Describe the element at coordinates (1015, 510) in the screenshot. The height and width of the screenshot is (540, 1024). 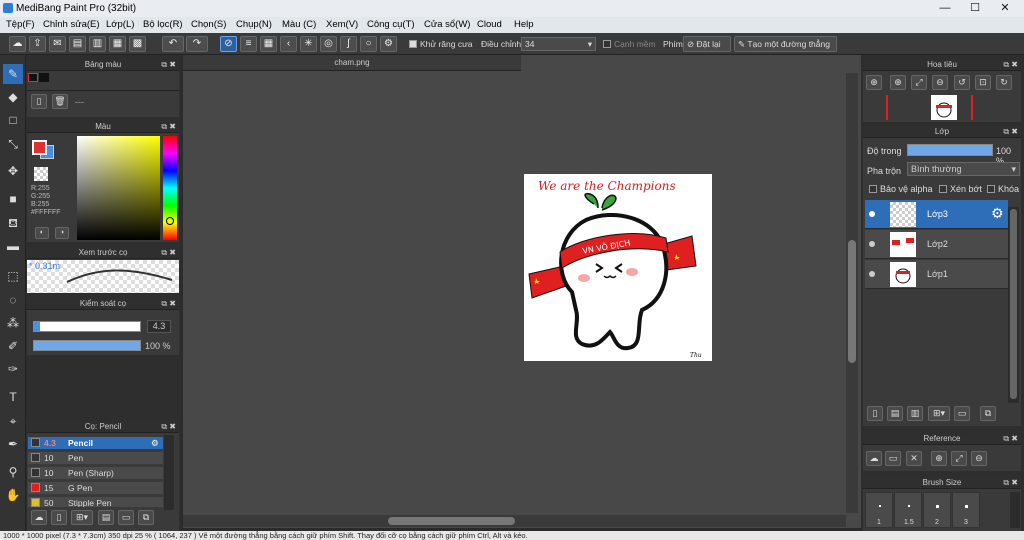
I see `brush-size-scrollbar` at that location.